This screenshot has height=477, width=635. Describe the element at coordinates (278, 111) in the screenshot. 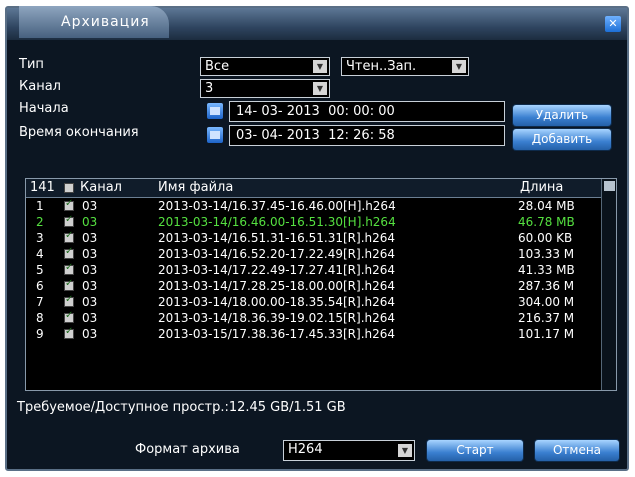

I see `start-date: 14- 03- 2013` at that location.